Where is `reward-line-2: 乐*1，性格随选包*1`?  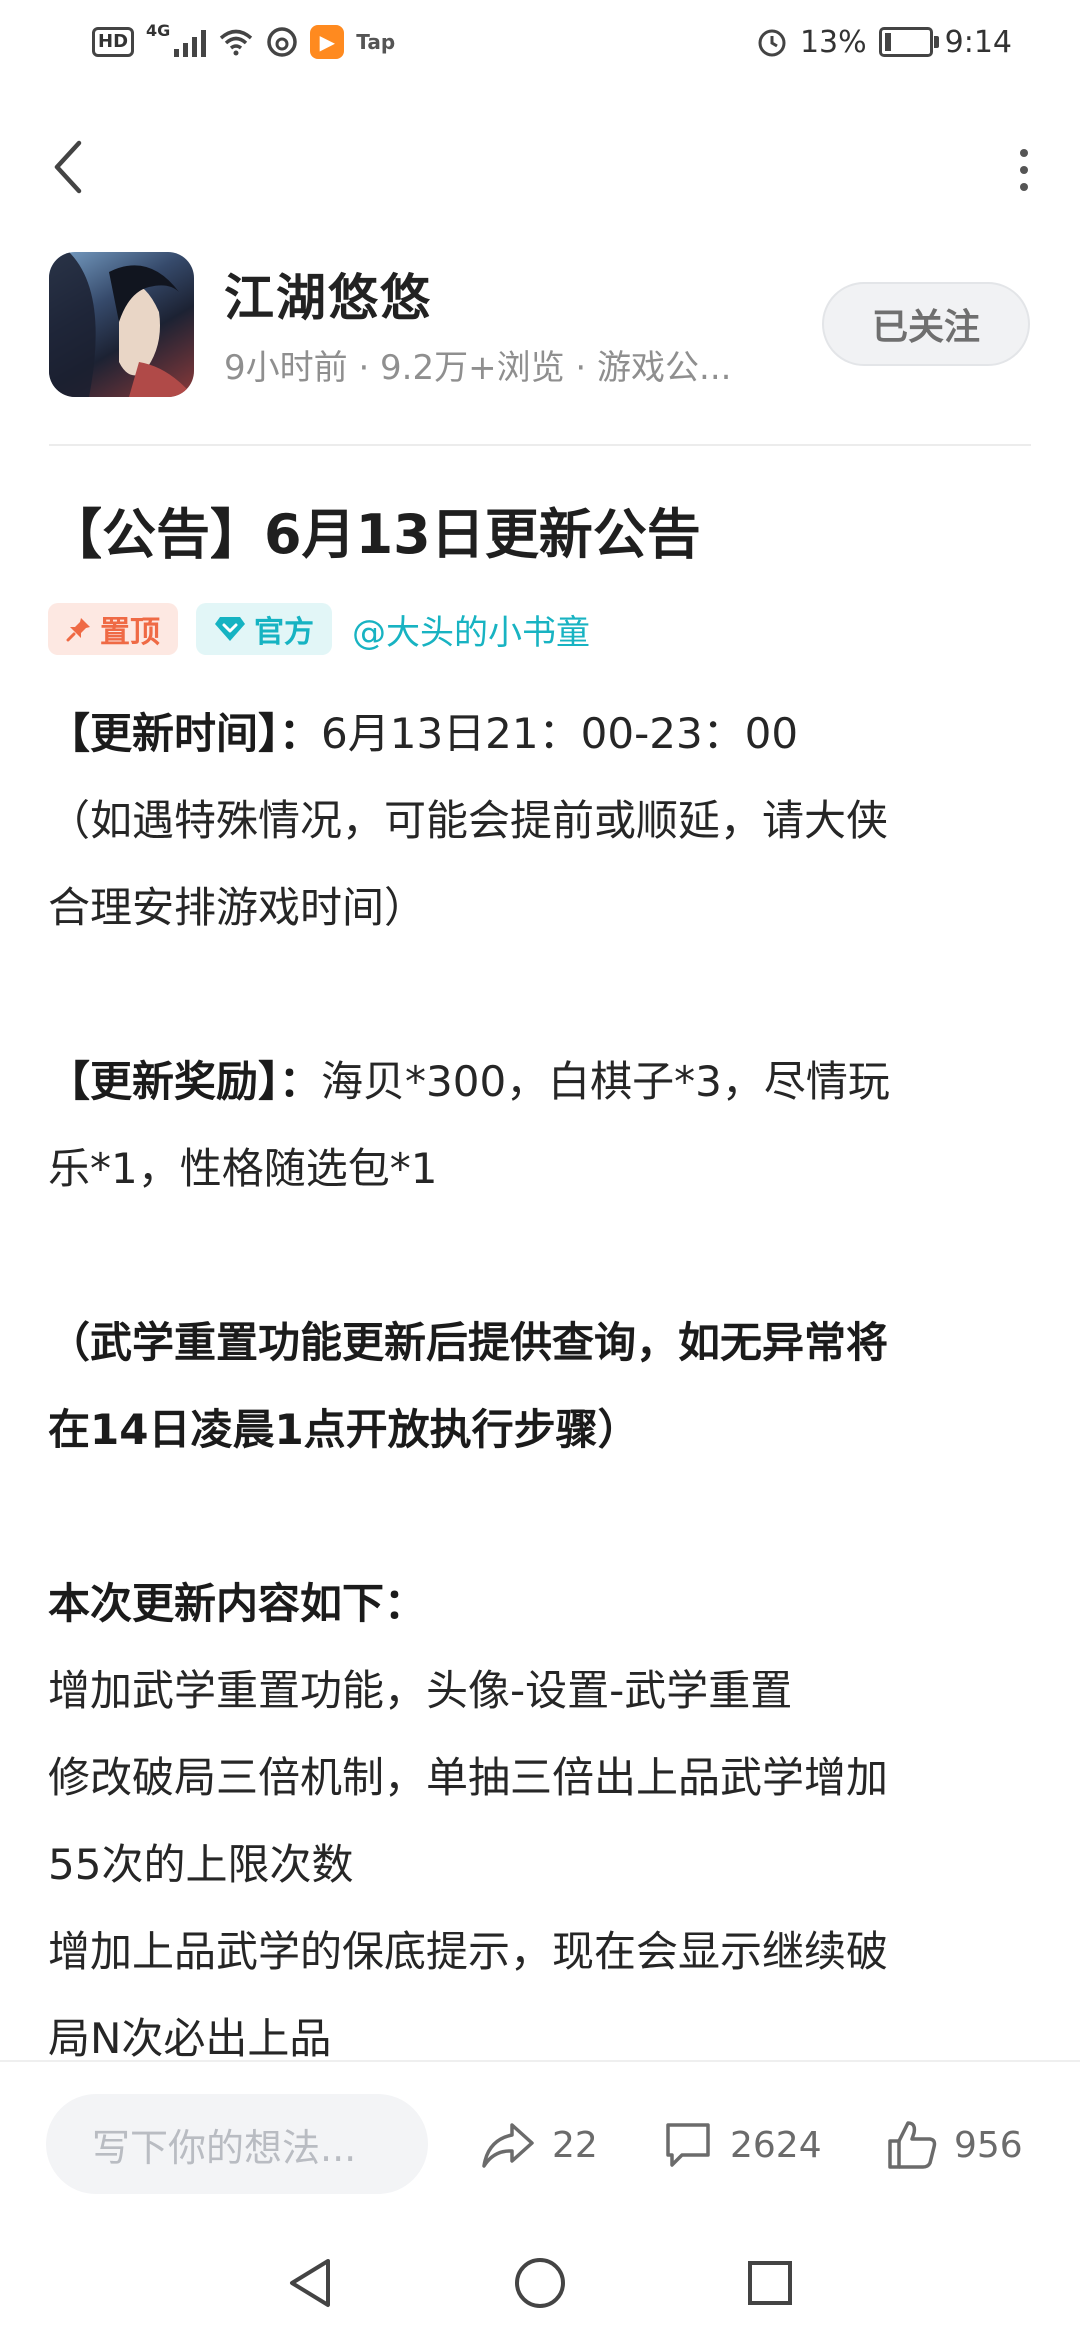 reward-line-2: 乐*1，性格随选包*1 is located at coordinates (243, 1168).